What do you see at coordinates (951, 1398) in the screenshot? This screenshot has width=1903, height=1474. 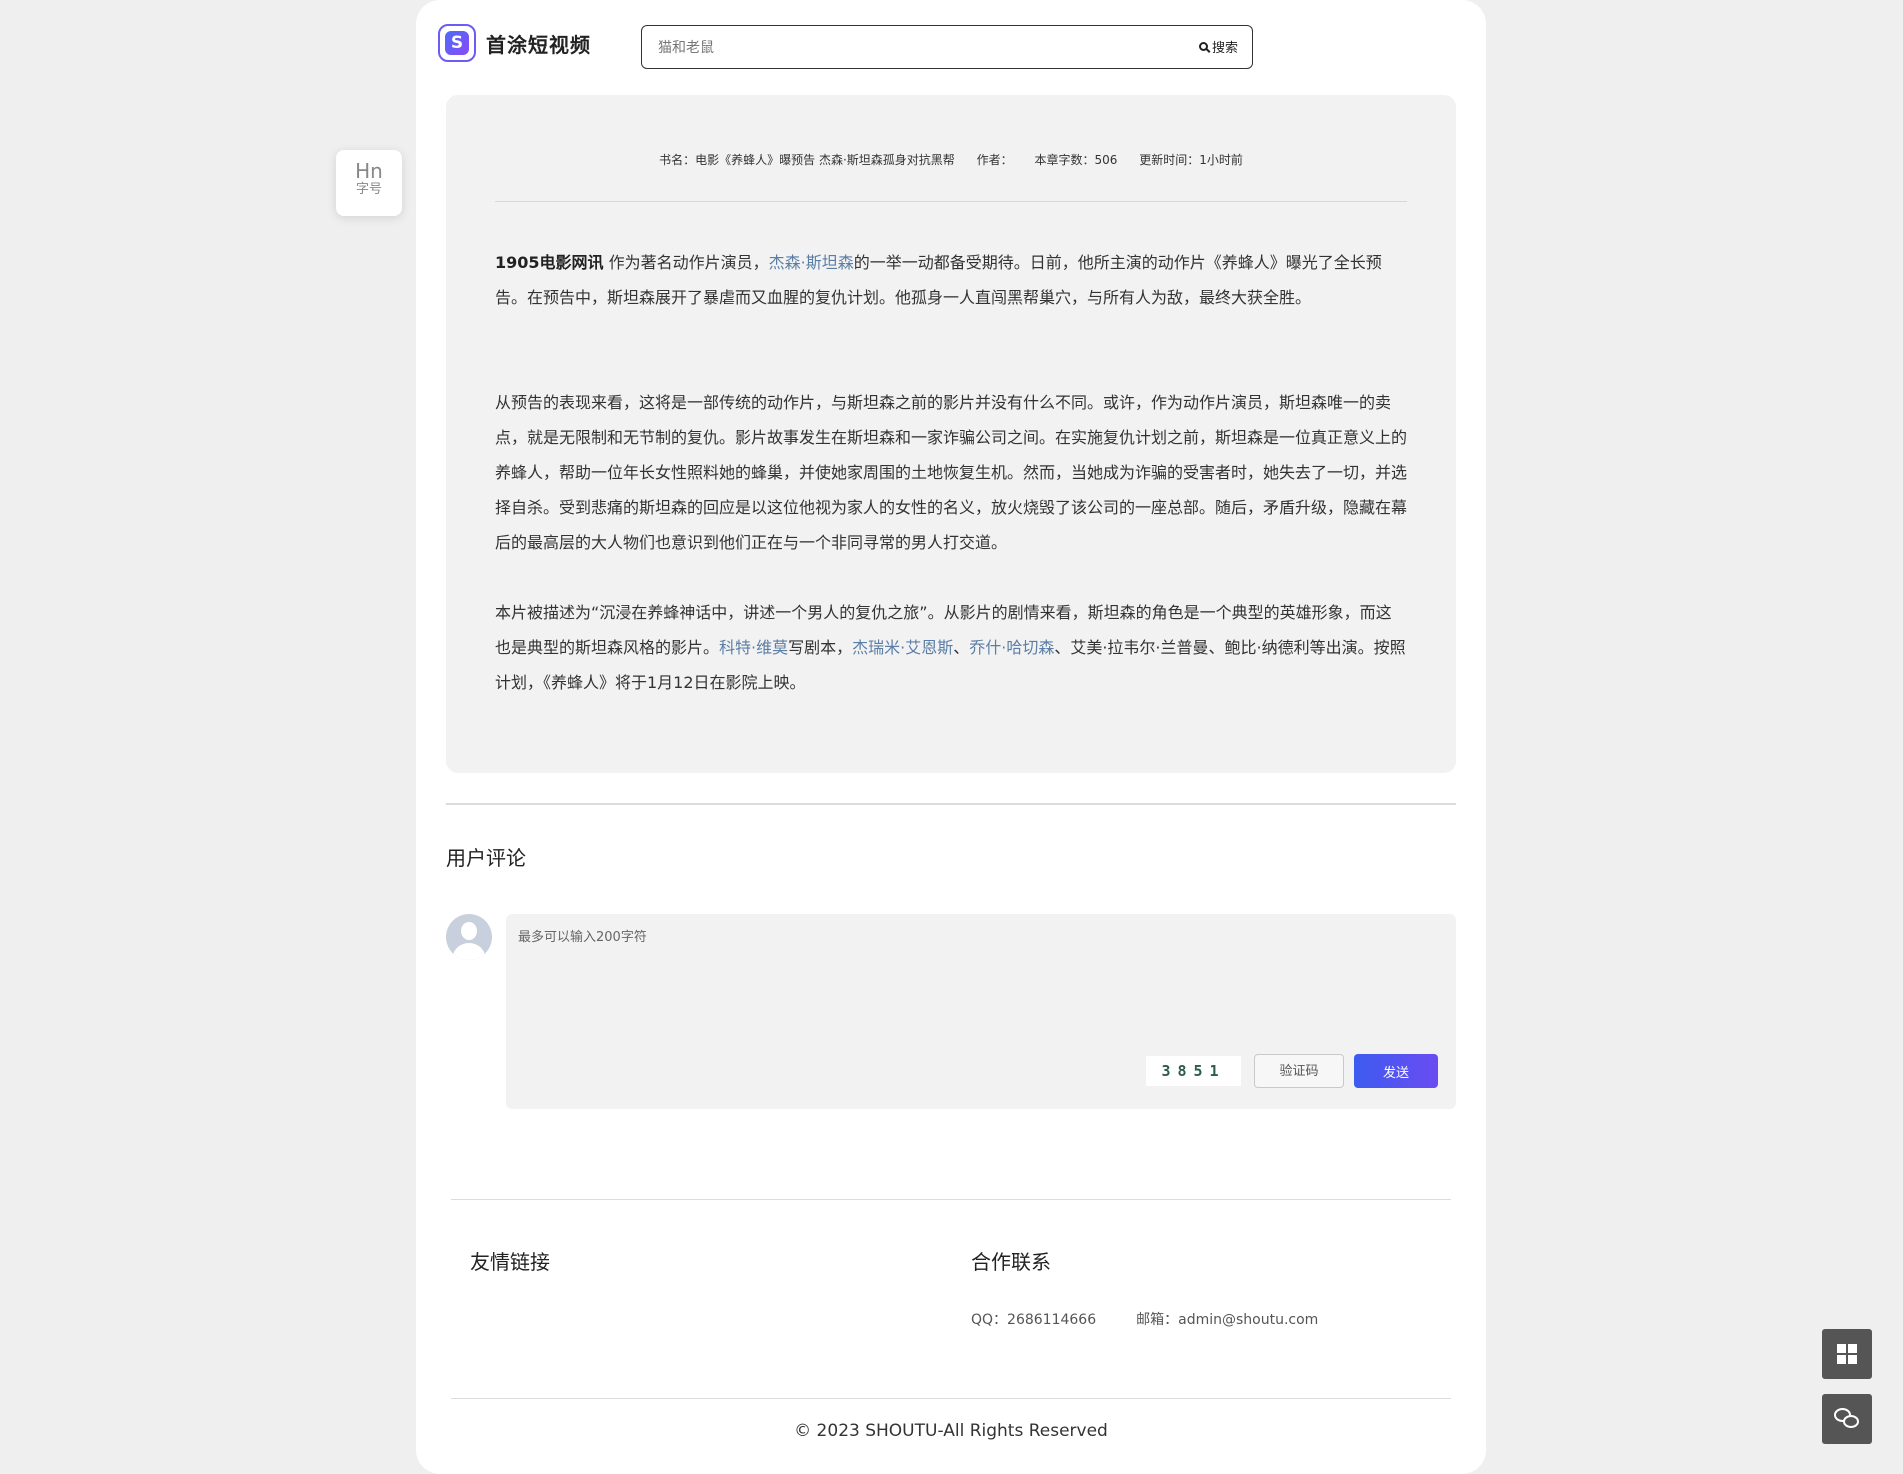 I see `copyright-divider` at bounding box center [951, 1398].